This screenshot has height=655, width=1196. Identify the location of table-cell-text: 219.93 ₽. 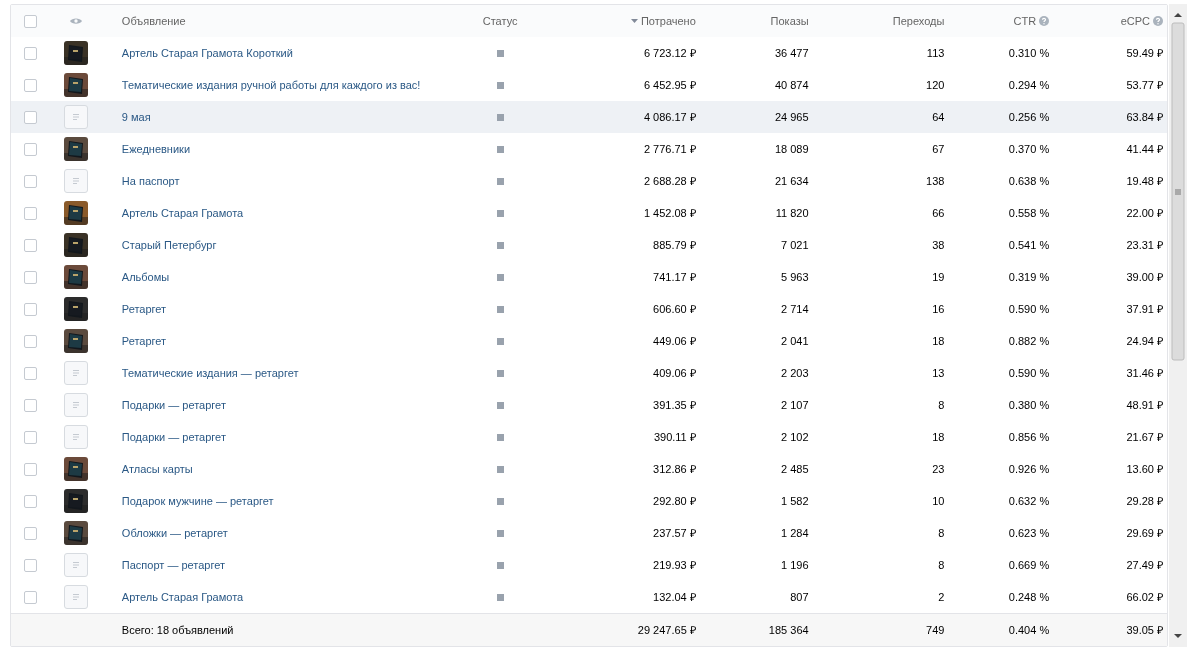
(674, 565).